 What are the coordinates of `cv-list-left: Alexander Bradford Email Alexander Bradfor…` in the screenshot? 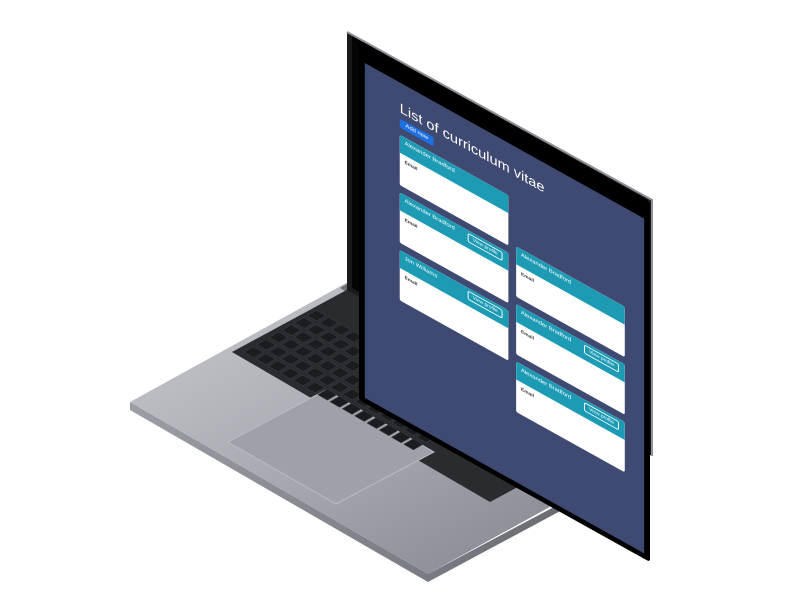 It's located at (454, 251).